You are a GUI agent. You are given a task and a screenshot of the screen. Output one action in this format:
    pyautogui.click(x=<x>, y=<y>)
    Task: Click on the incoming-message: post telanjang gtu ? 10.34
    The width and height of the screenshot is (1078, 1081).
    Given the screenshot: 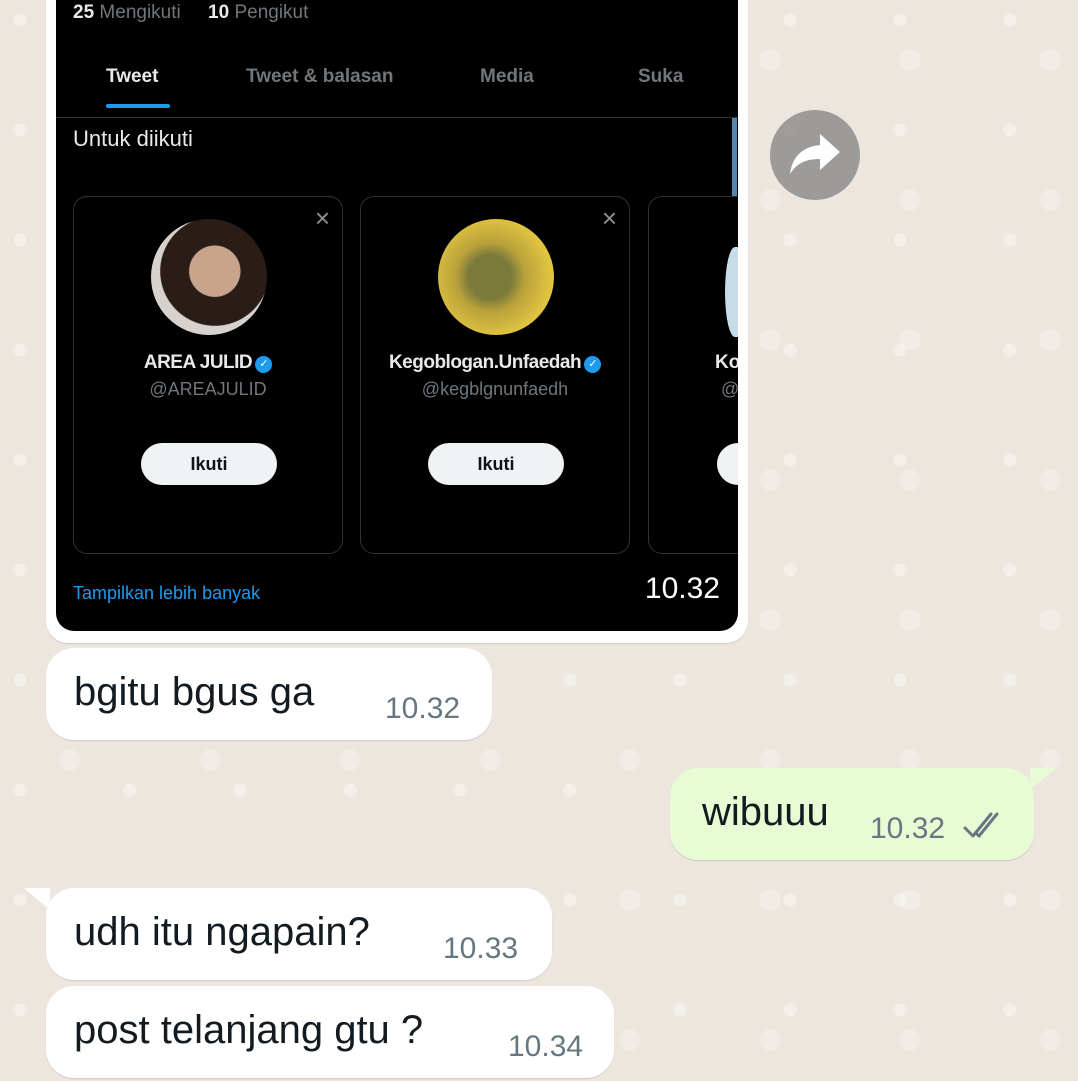 What is the action you would take?
    pyautogui.click(x=330, y=1032)
    